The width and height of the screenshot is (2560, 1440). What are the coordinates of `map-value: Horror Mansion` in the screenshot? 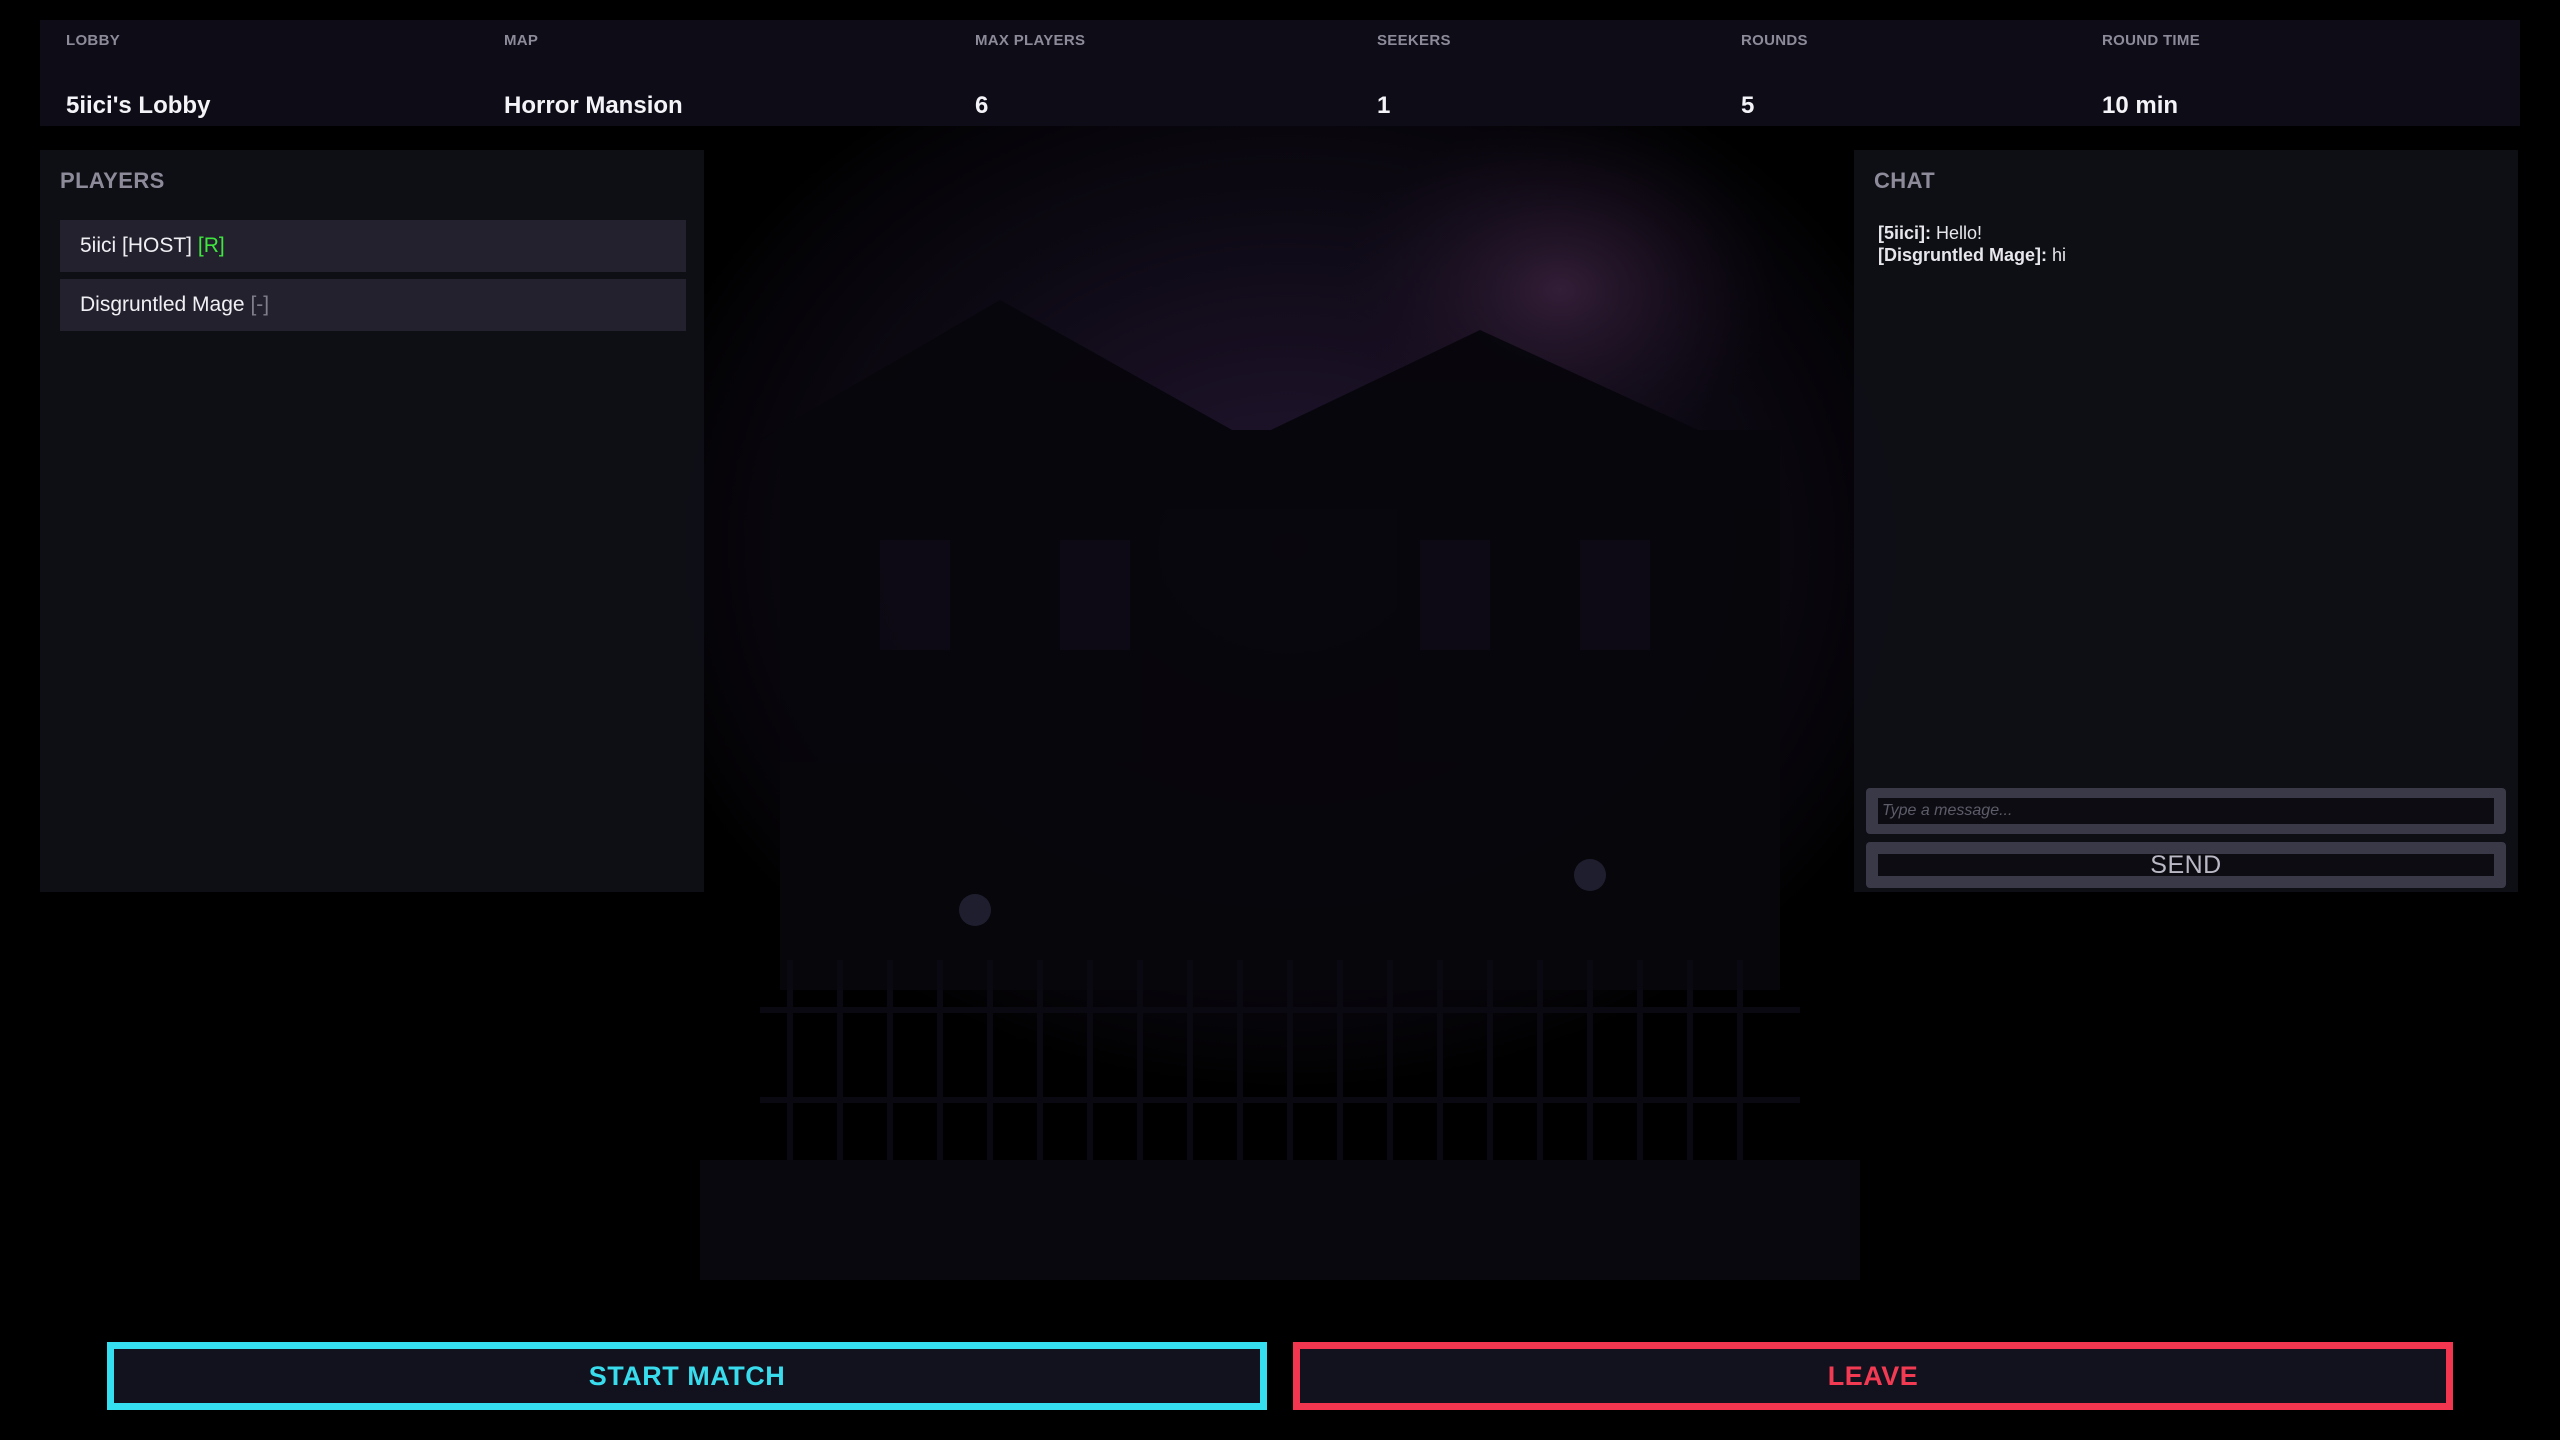 It's located at (593, 105).